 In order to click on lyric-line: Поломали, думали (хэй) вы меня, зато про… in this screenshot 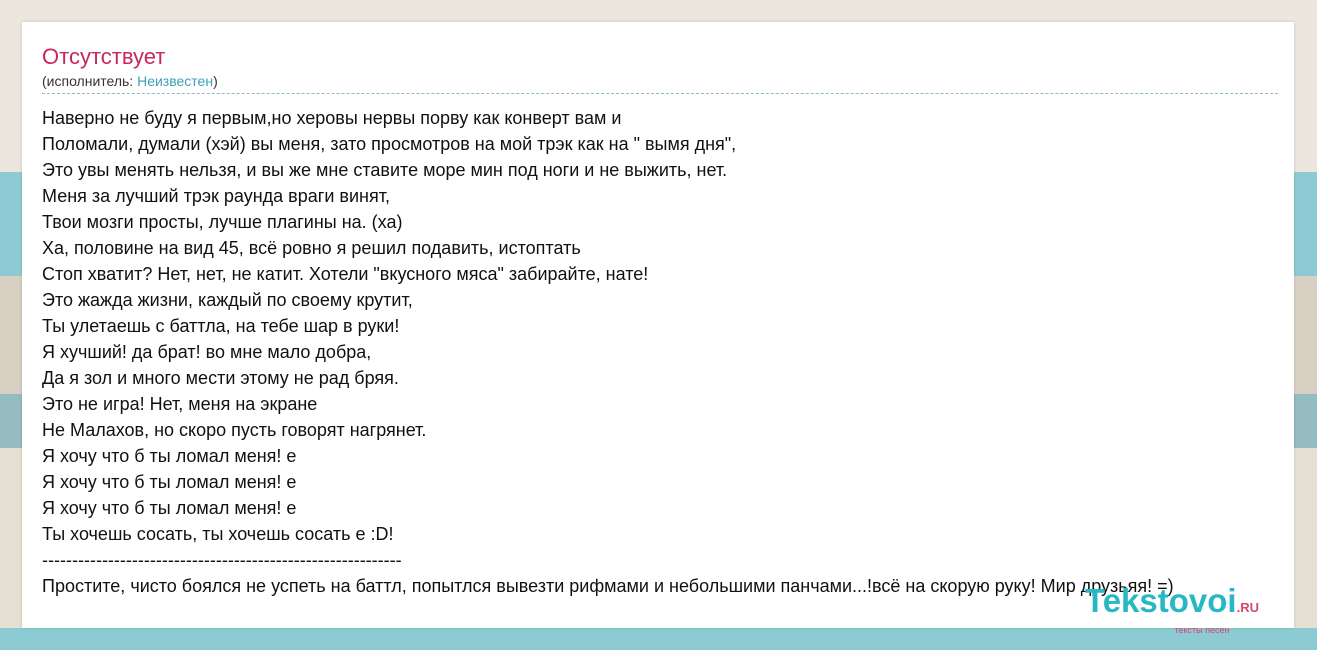, I will do `click(389, 144)`.